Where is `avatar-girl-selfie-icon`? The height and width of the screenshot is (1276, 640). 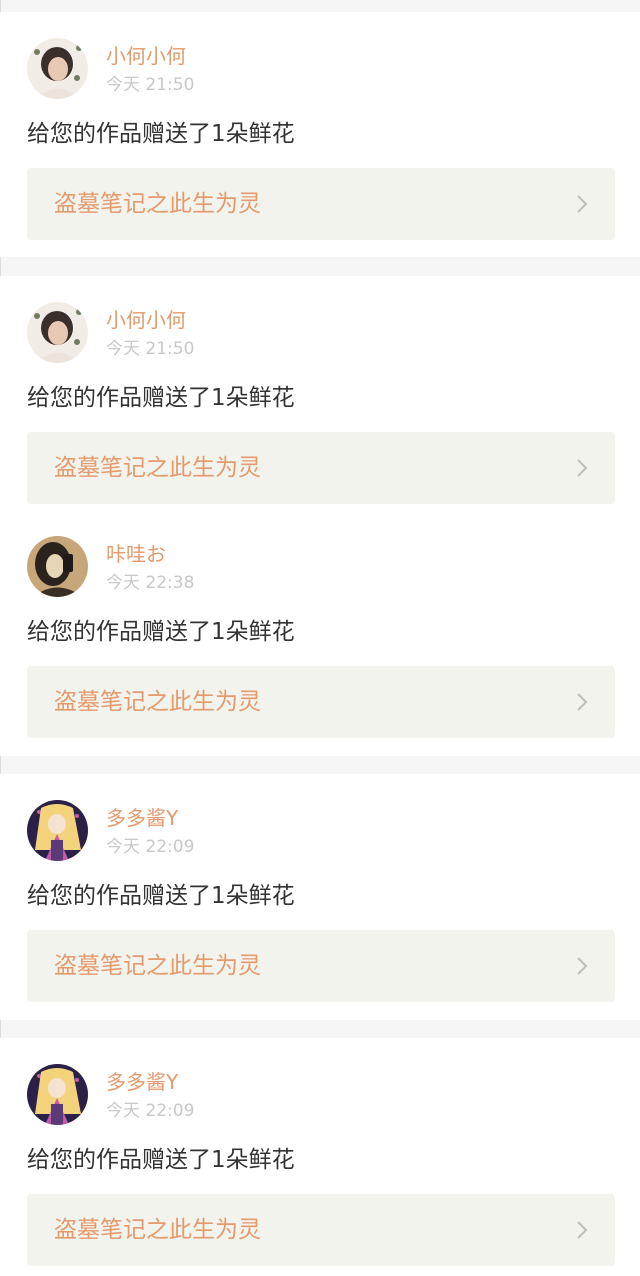 avatar-girl-selfie-icon is located at coordinates (57, 566).